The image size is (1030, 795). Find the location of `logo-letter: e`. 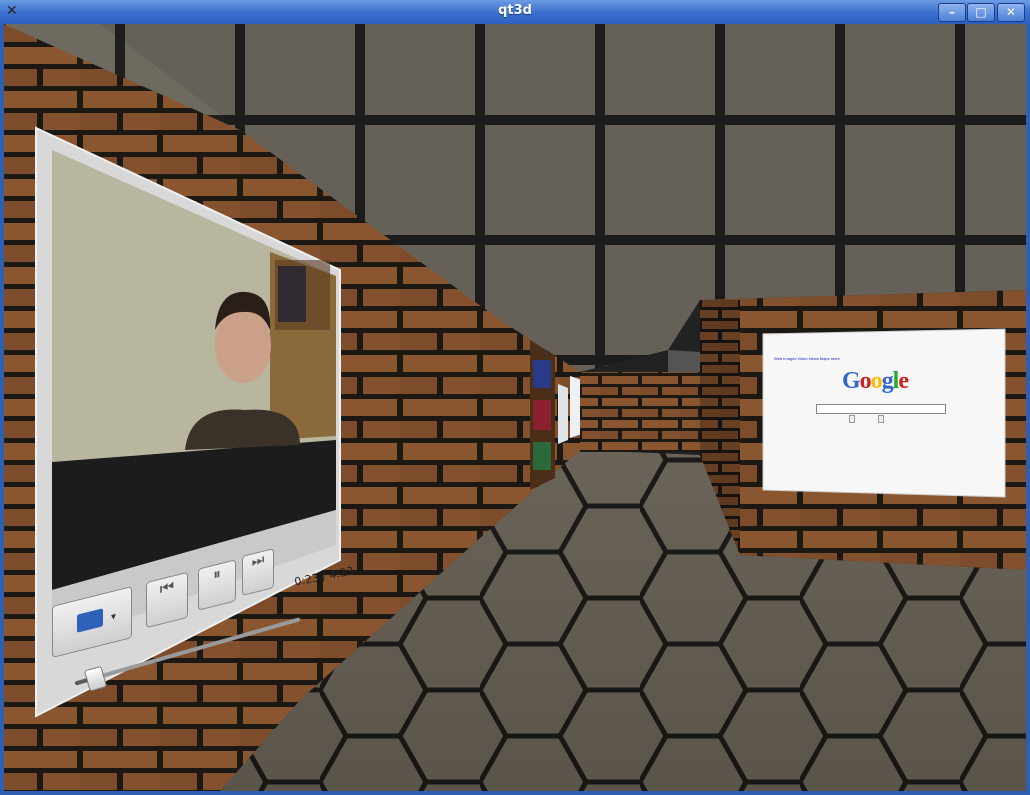

logo-letter: e is located at coordinates (903, 381).